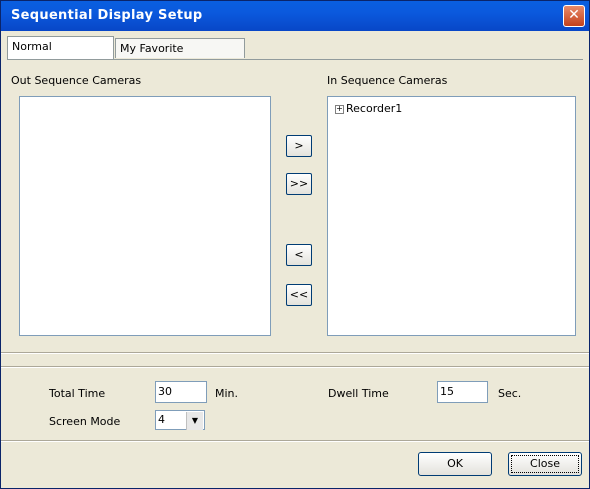 The image size is (590, 489). I want to click on chevron-down-icon: ▼, so click(194, 421).